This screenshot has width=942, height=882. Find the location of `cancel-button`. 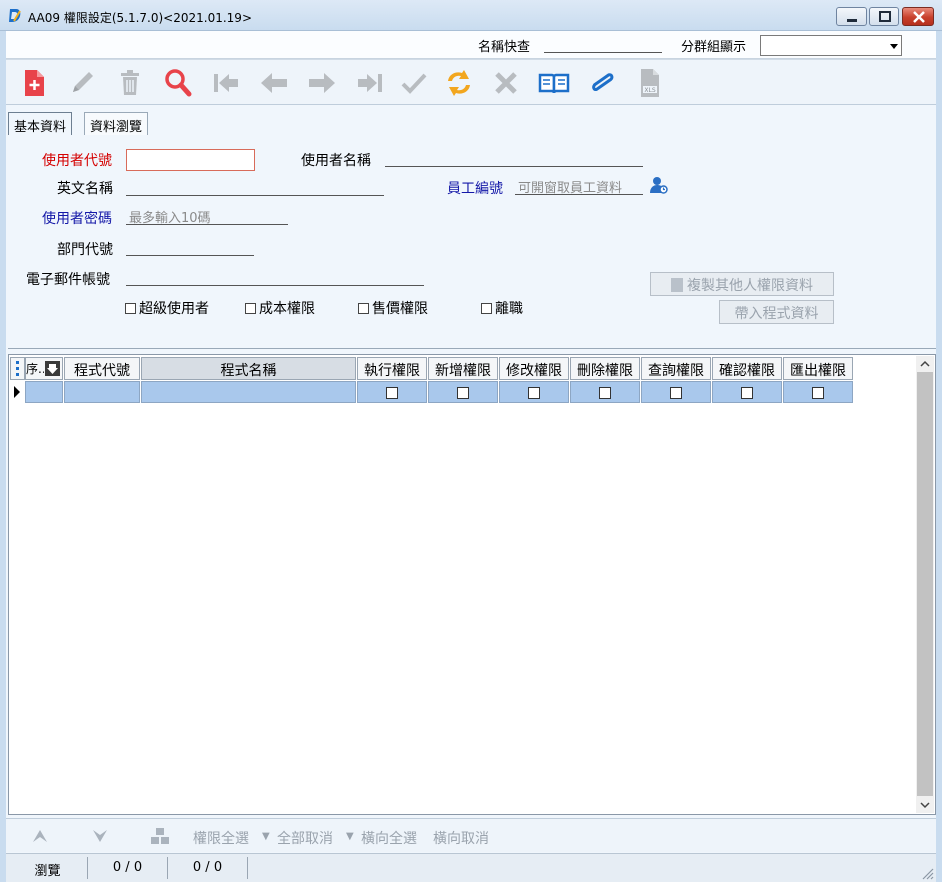

cancel-button is located at coordinates (506, 83).